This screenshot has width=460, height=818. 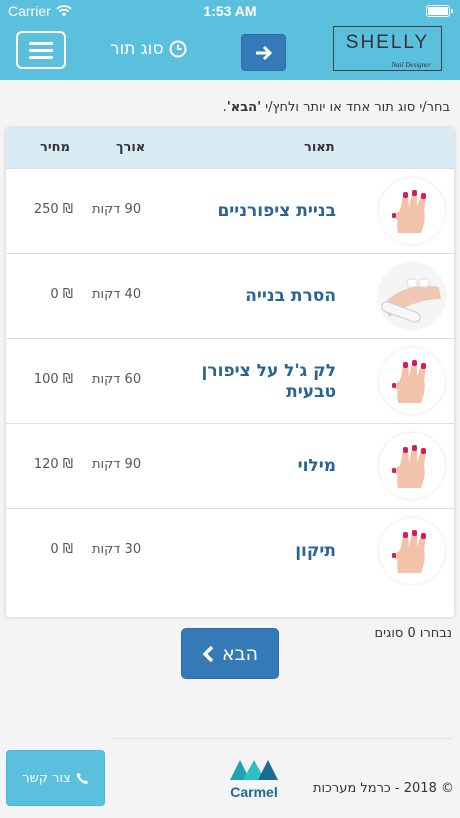 What do you see at coordinates (230, 465) in the screenshot?
I see `table-row: מילוי 90 דקות ₪ 120` at bounding box center [230, 465].